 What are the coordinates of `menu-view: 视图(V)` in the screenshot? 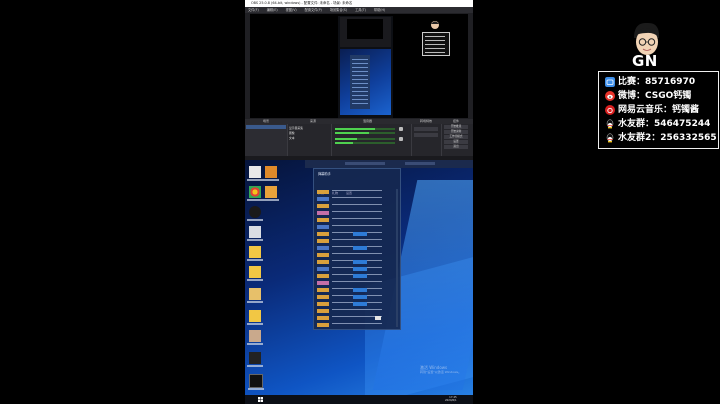 It's located at (291, 10).